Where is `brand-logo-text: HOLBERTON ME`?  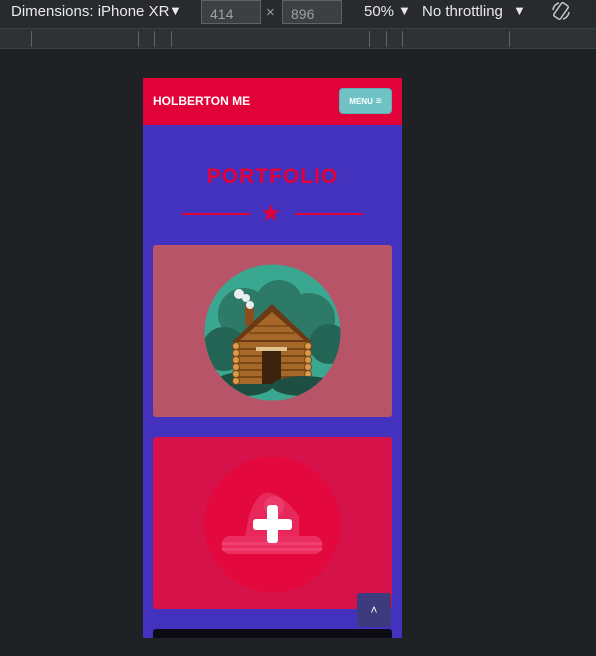 brand-logo-text: HOLBERTON ME is located at coordinates (201, 101).